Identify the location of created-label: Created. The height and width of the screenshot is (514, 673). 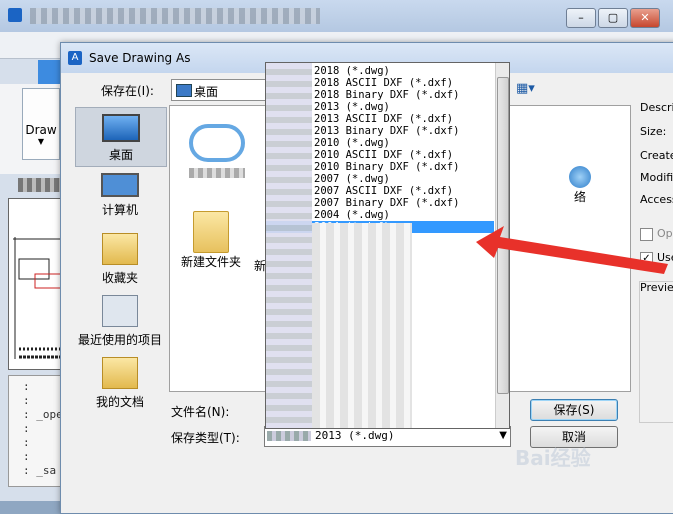
(656, 155).